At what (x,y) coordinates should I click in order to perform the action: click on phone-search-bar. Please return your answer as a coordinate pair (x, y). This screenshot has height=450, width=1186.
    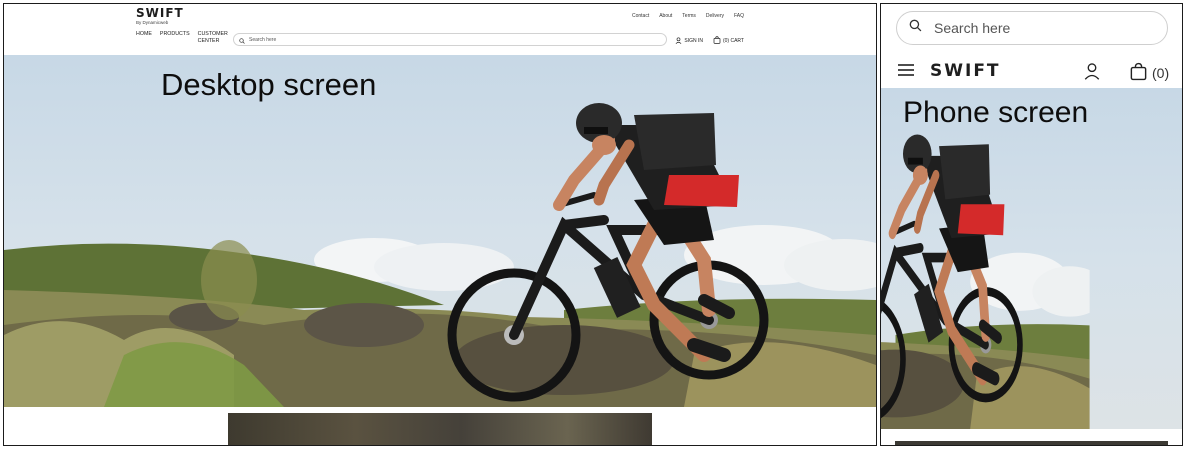
    Looking at the image, I should click on (1032, 28).